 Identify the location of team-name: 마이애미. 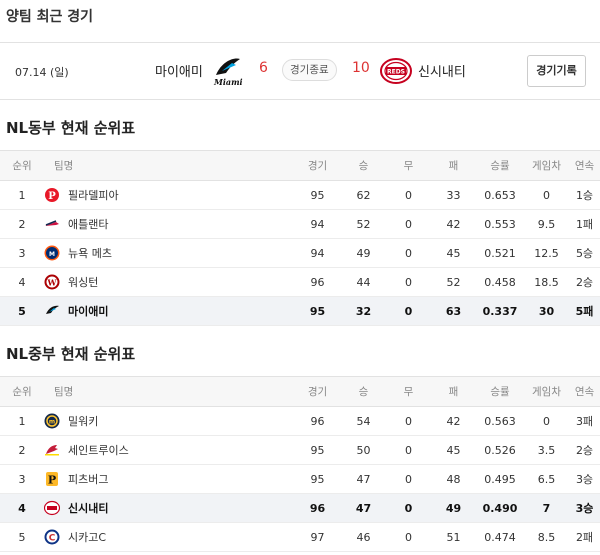
(88, 311).